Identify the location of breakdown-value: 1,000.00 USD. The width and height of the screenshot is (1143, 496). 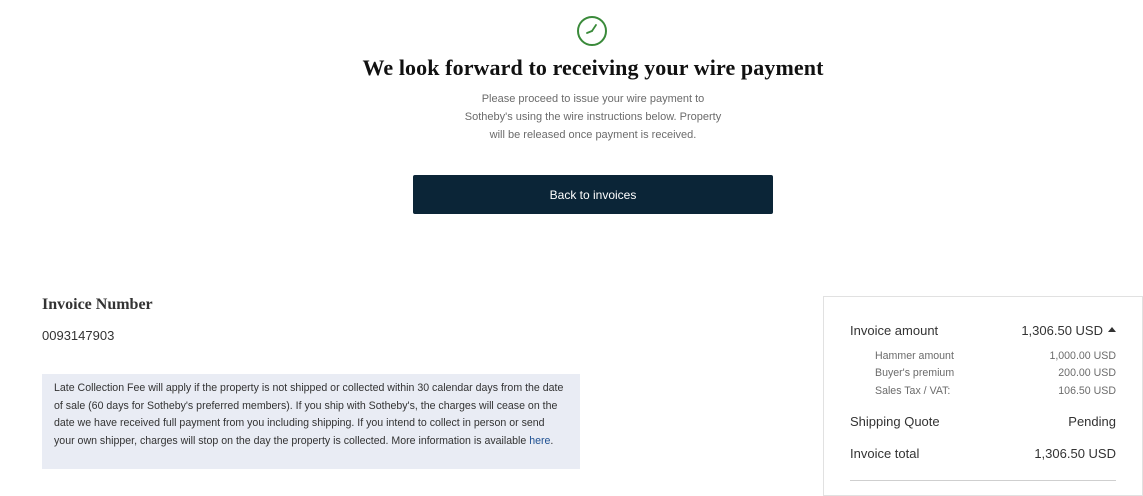
(1082, 356).